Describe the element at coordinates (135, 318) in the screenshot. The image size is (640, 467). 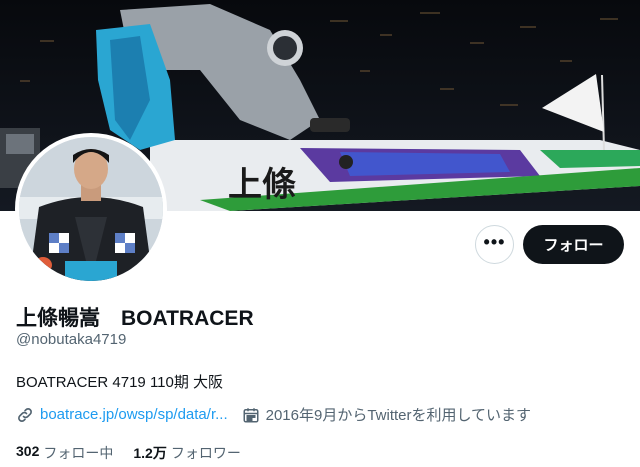
I see `display-name: 上條暢嵩 BOATRACER` at that location.